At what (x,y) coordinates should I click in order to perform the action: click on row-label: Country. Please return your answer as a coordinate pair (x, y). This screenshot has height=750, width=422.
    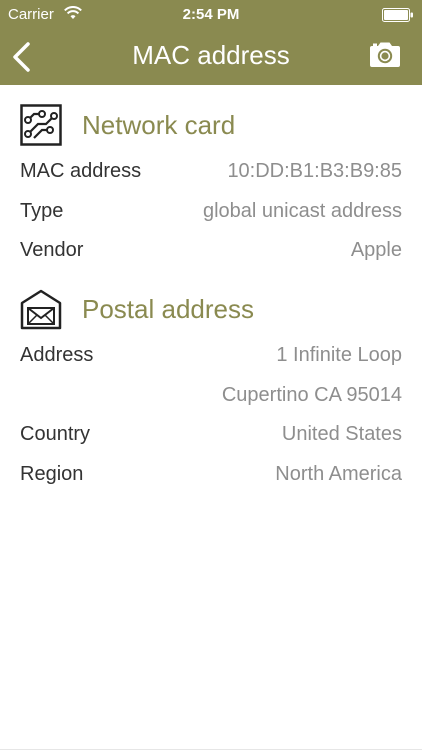
    Looking at the image, I should click on (55, 434).